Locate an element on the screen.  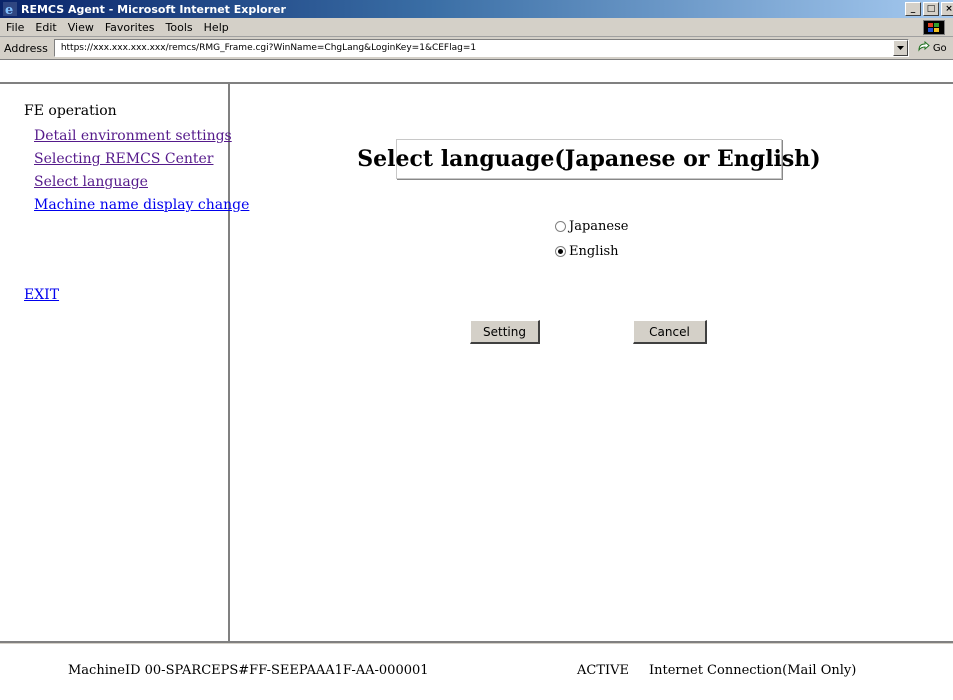
minimize-button: _ is located at coordinates (913, 9).